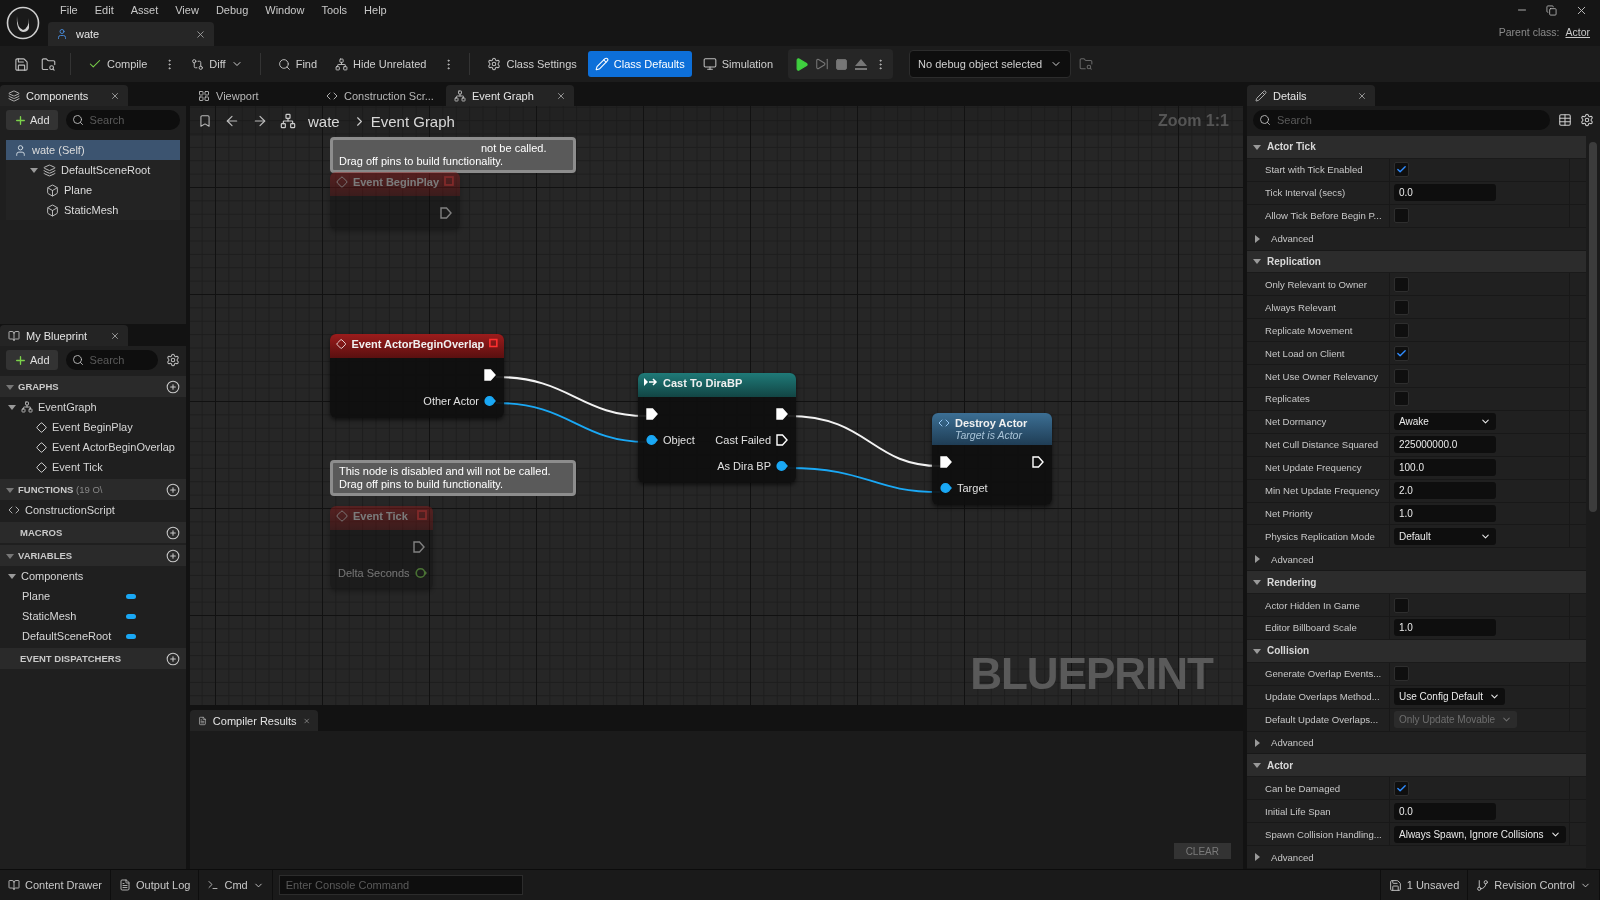 This screenshot has width=1600, height=900. I want to click on delegate-pin-icon, so click(493, 343).